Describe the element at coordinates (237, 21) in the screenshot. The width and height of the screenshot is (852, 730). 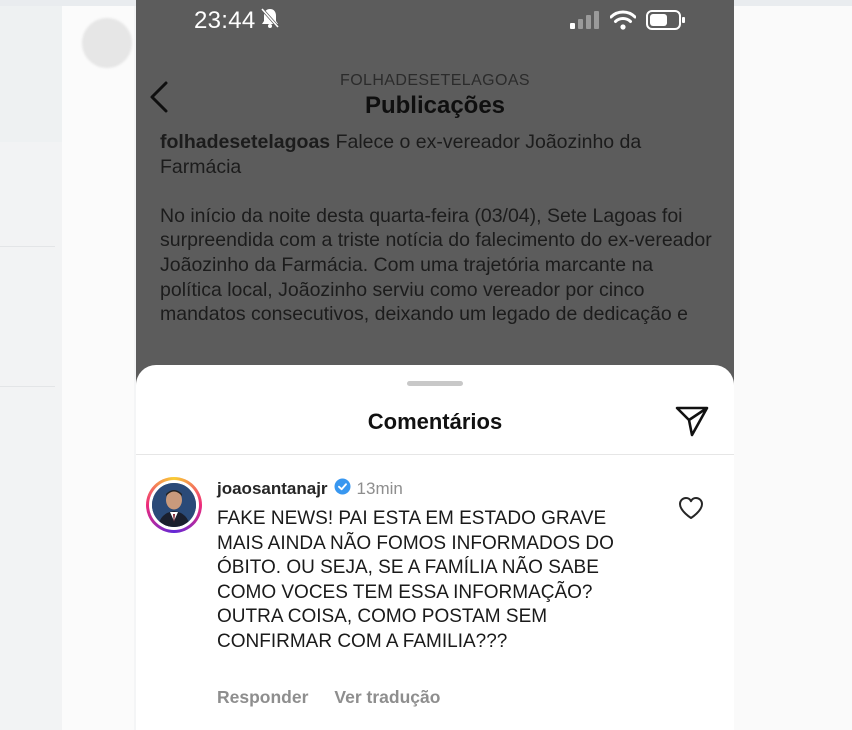
I see `status-bar-time: 23:44` at that location.